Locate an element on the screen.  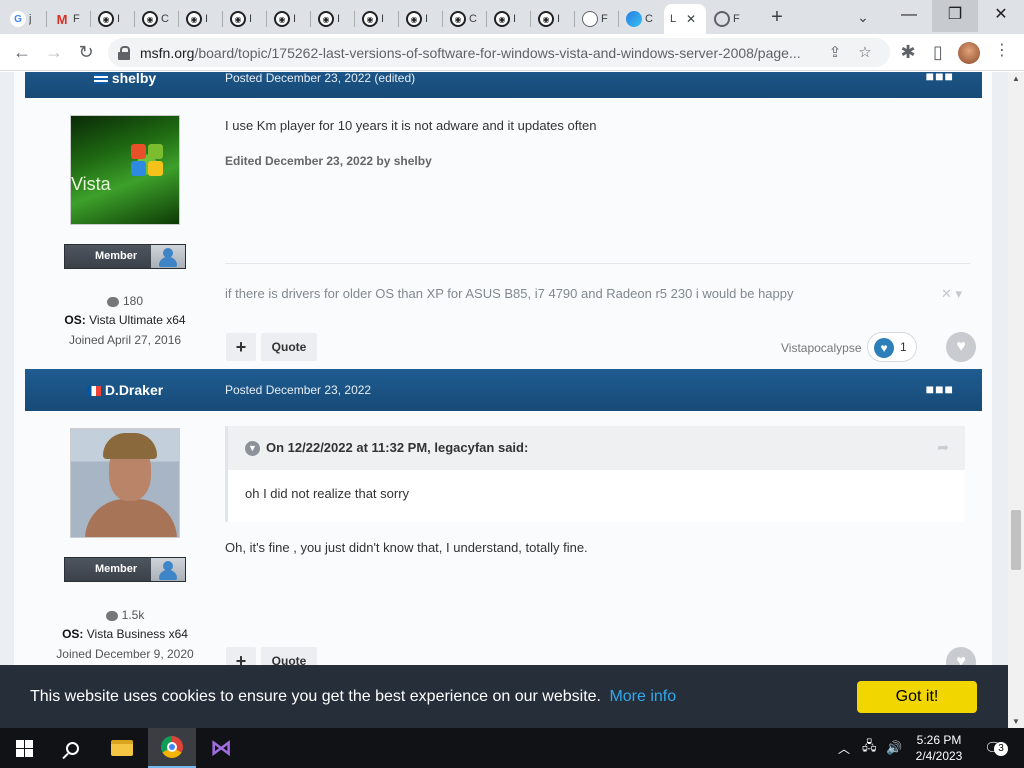
scroll-down-icon: ▼ is located at coordinates (1016, 721).